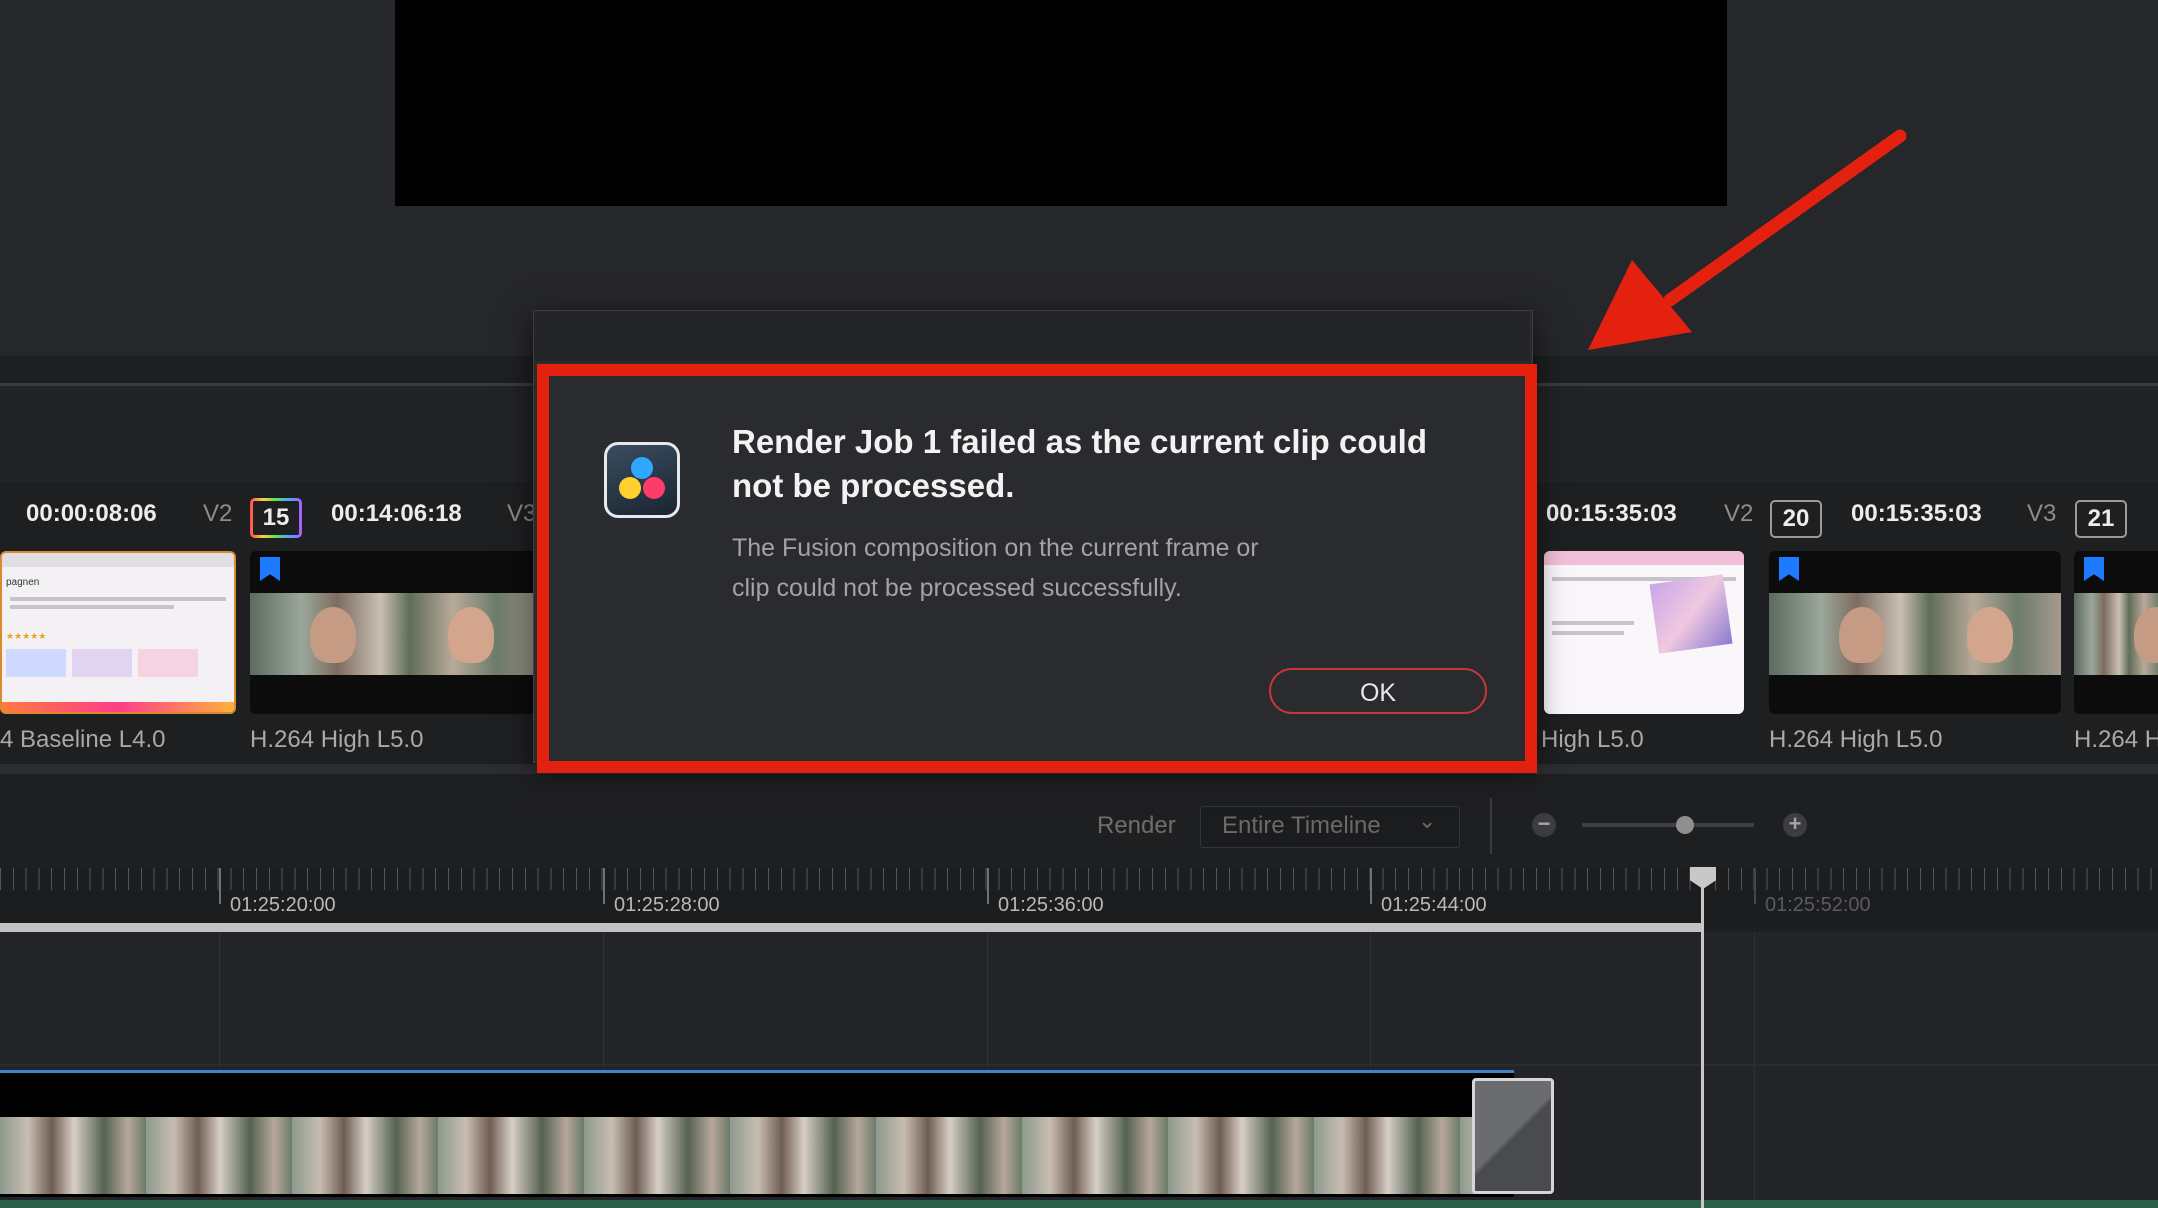 The image size is (2158, 1208). What do you see at coordinates (1513, 1136) in the screenshot?
I see `clip-end-frame` at bounding box center [1513, 1136].